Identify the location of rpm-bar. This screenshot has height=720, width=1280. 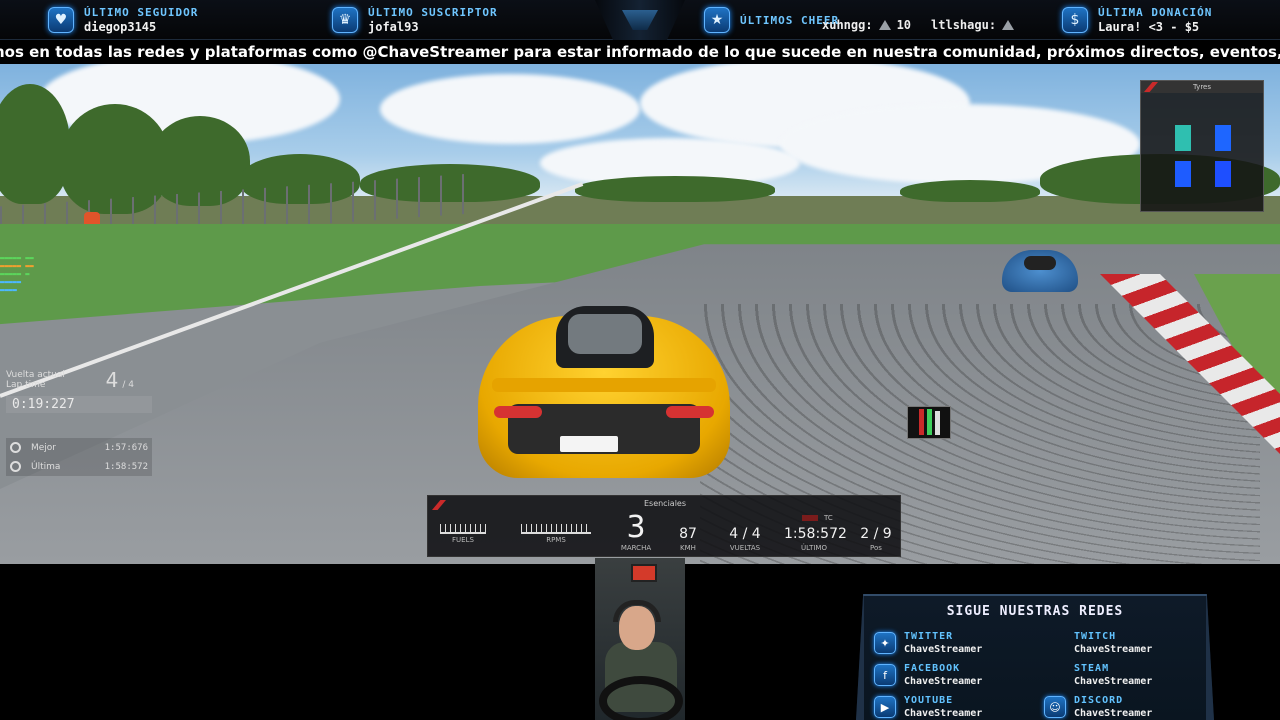
(556, 529).